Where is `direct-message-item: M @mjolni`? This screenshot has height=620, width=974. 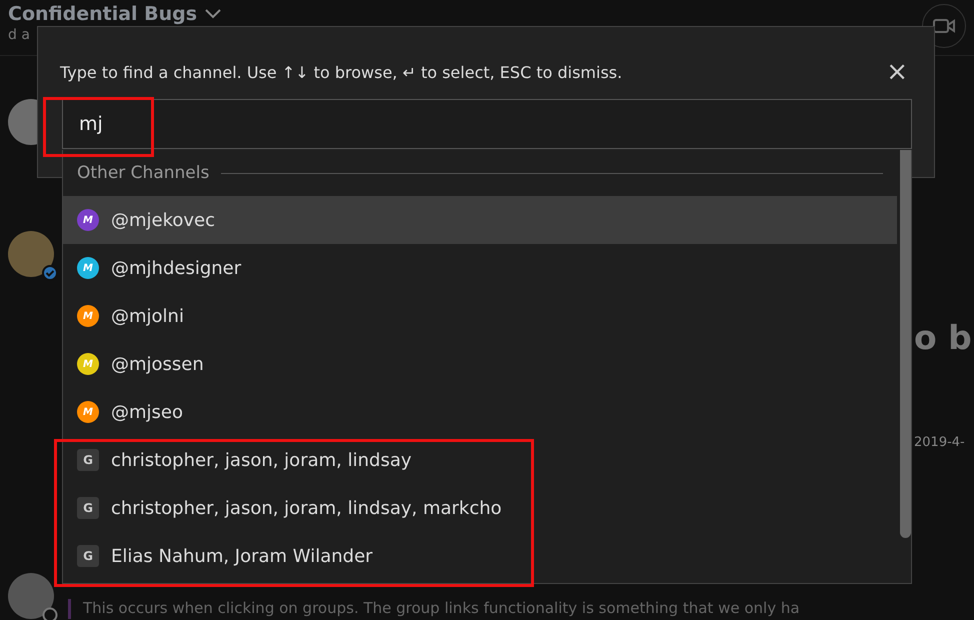
direct-message-item: M @mjolni is located at coordinates (480, 316).